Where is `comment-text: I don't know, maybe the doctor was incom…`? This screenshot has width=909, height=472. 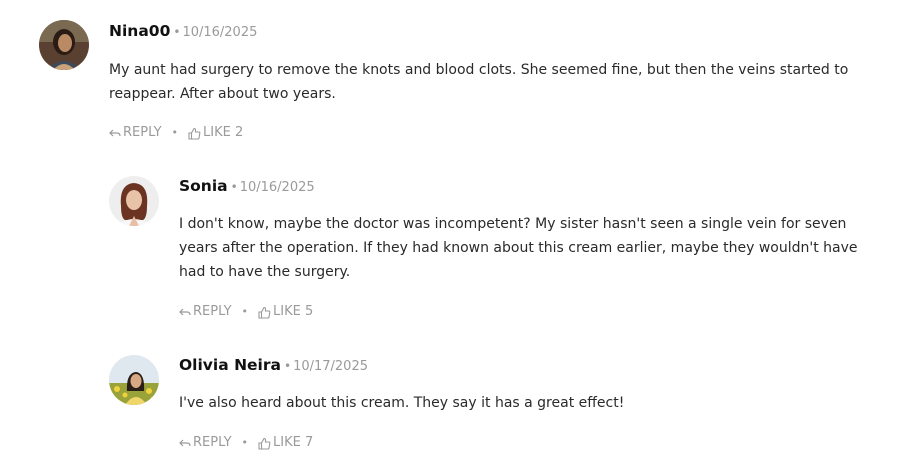
comment-text: I don't know, maybe the doctor was incom… is located at coordinates (518, 248).